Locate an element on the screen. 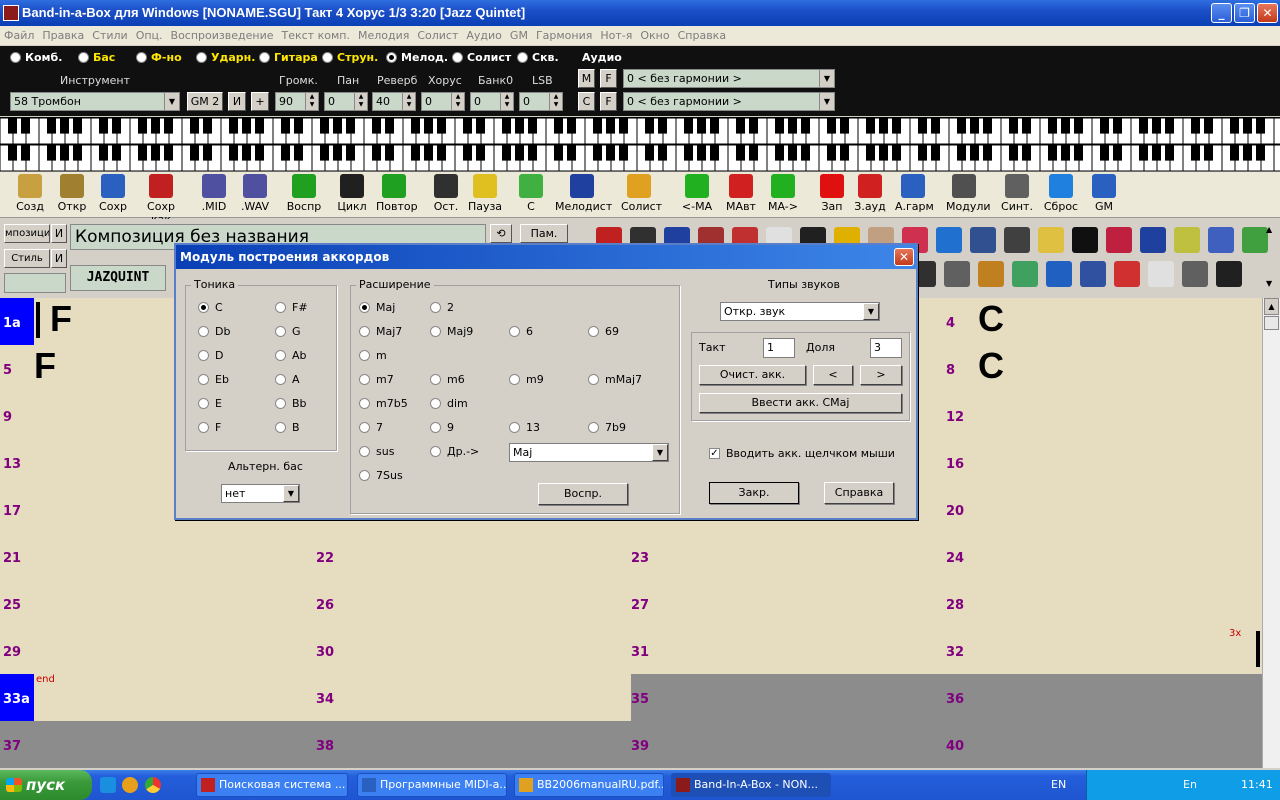 This screenshot has width=1280, height=800. bar-number: 24 is located at coordinates (955, 558).